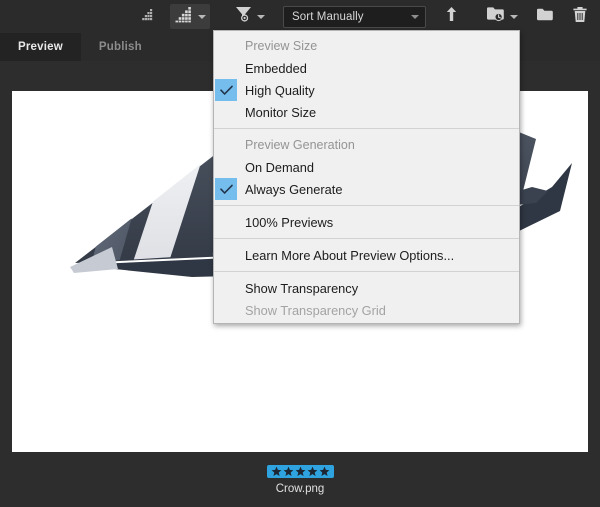  Describe the element at coordinates (366, 68) in the screenshot. I see `menu-item-embedded: Embedded` at that location.